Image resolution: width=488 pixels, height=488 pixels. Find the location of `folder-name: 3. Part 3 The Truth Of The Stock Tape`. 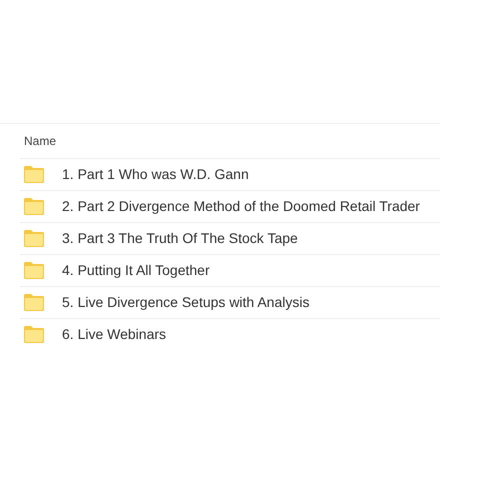

folder-name: 3. Part 3 The Truth Of The Stock Tape is located at coordinates (180, 238).